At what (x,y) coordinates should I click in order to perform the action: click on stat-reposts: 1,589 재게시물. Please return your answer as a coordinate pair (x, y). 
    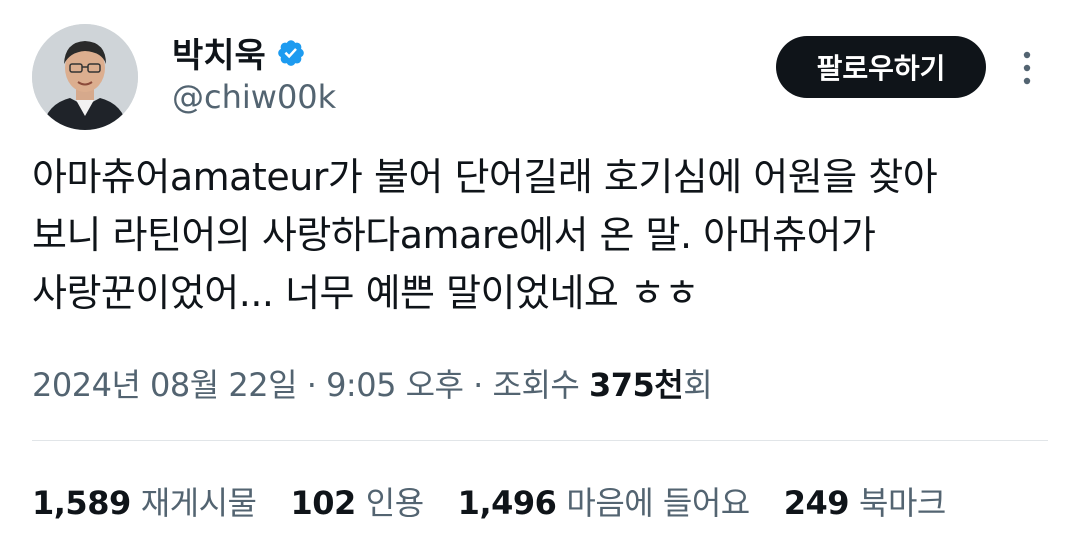
    Looking at the image, I should click on (144, 501).